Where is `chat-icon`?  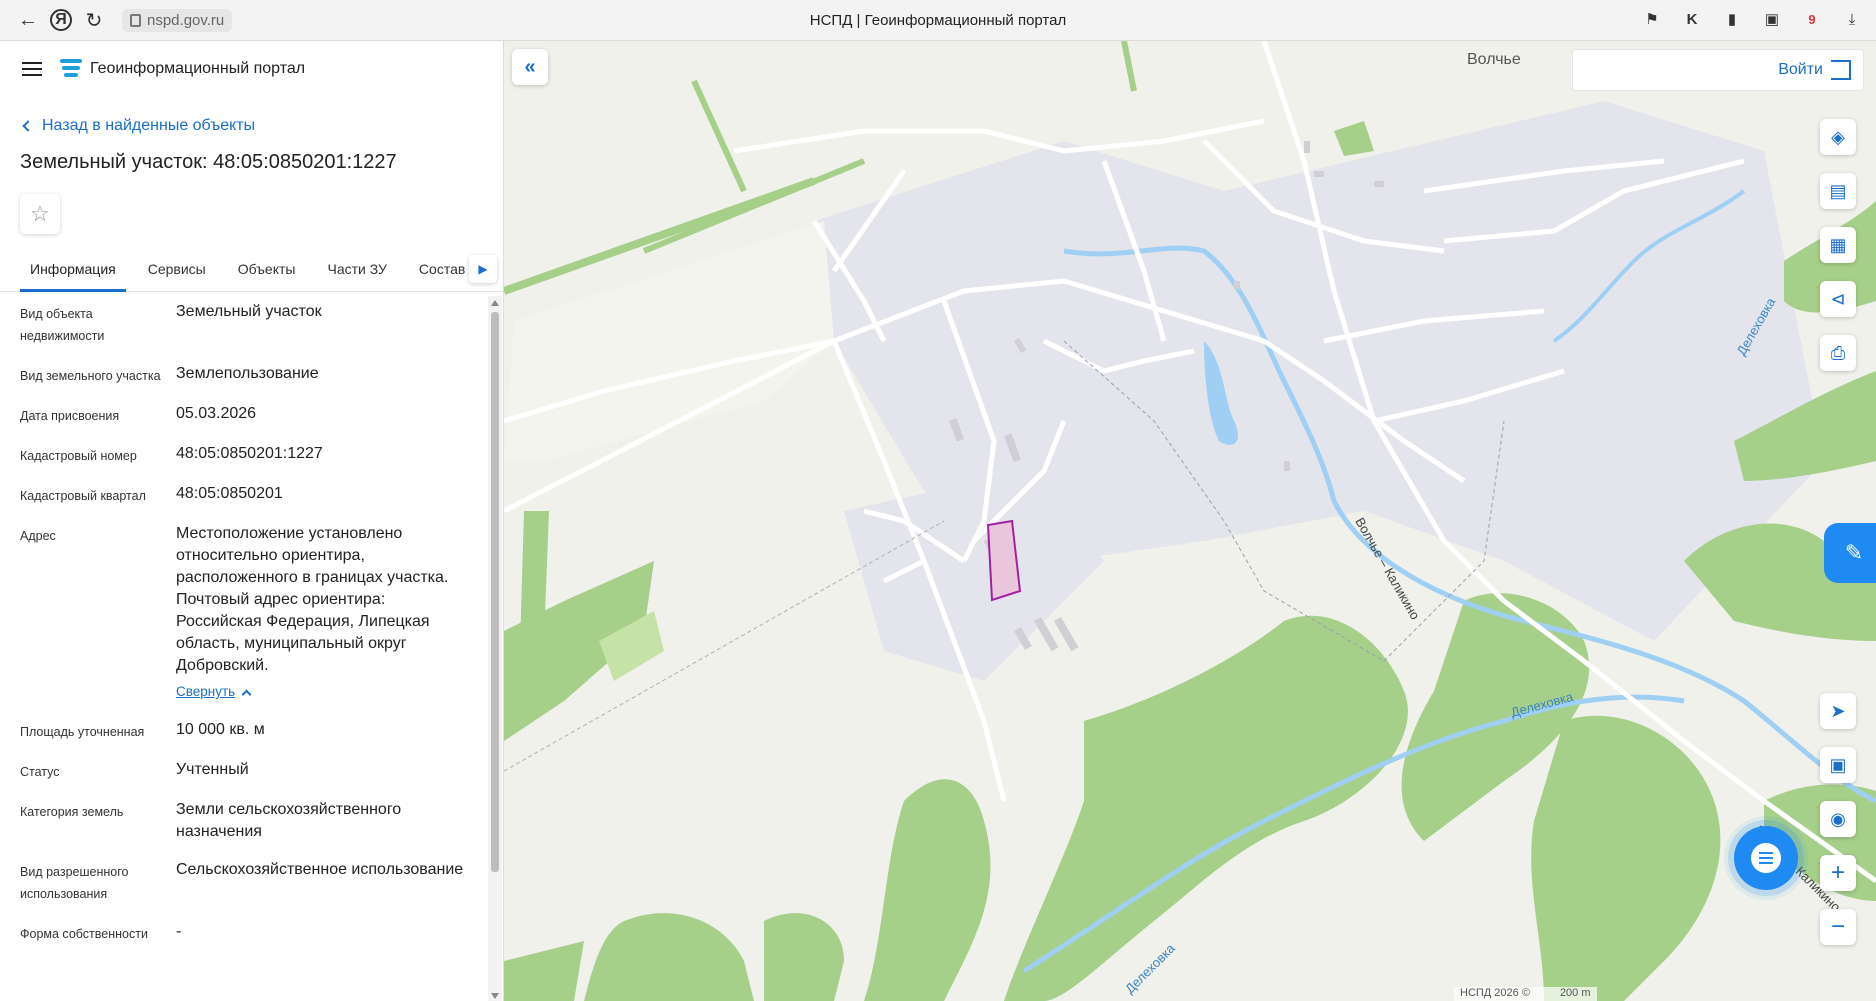
chat-icon is located at coordinates (1766, 858).